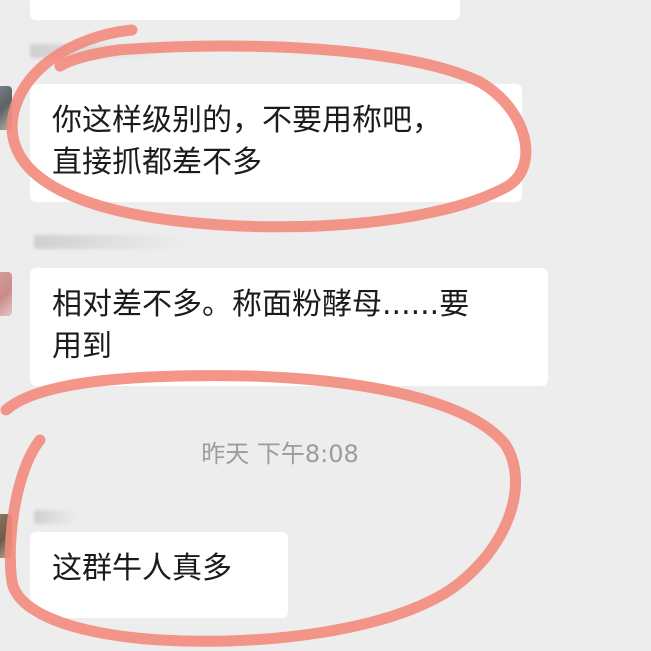 Image resolution: width=651 pixels, height=651 pixels. What do you see at coordinates (280, 454) in the screenshot?
I see `timestamp: 昨天 下午8:08` at bounding box center [280, 454].